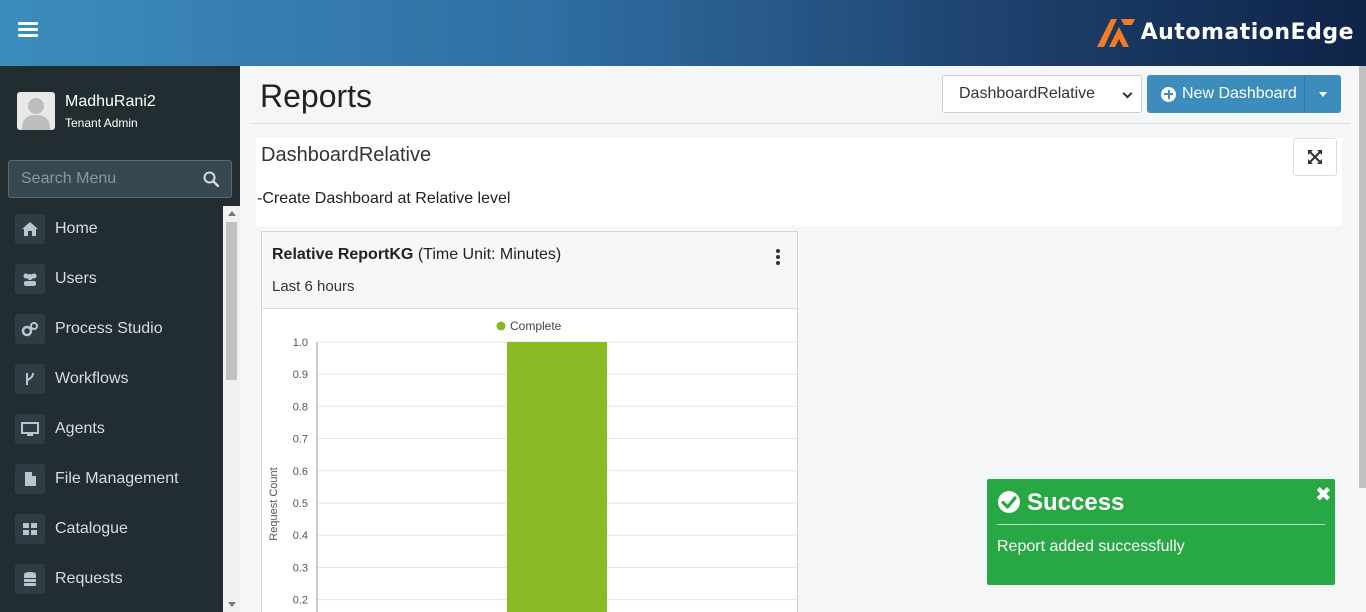 This screenshot has height=612, width=1366. Describe the element at coordinates (1247, 32) in the screenshot. I see `brand-name: AutomationEdge` at that location.